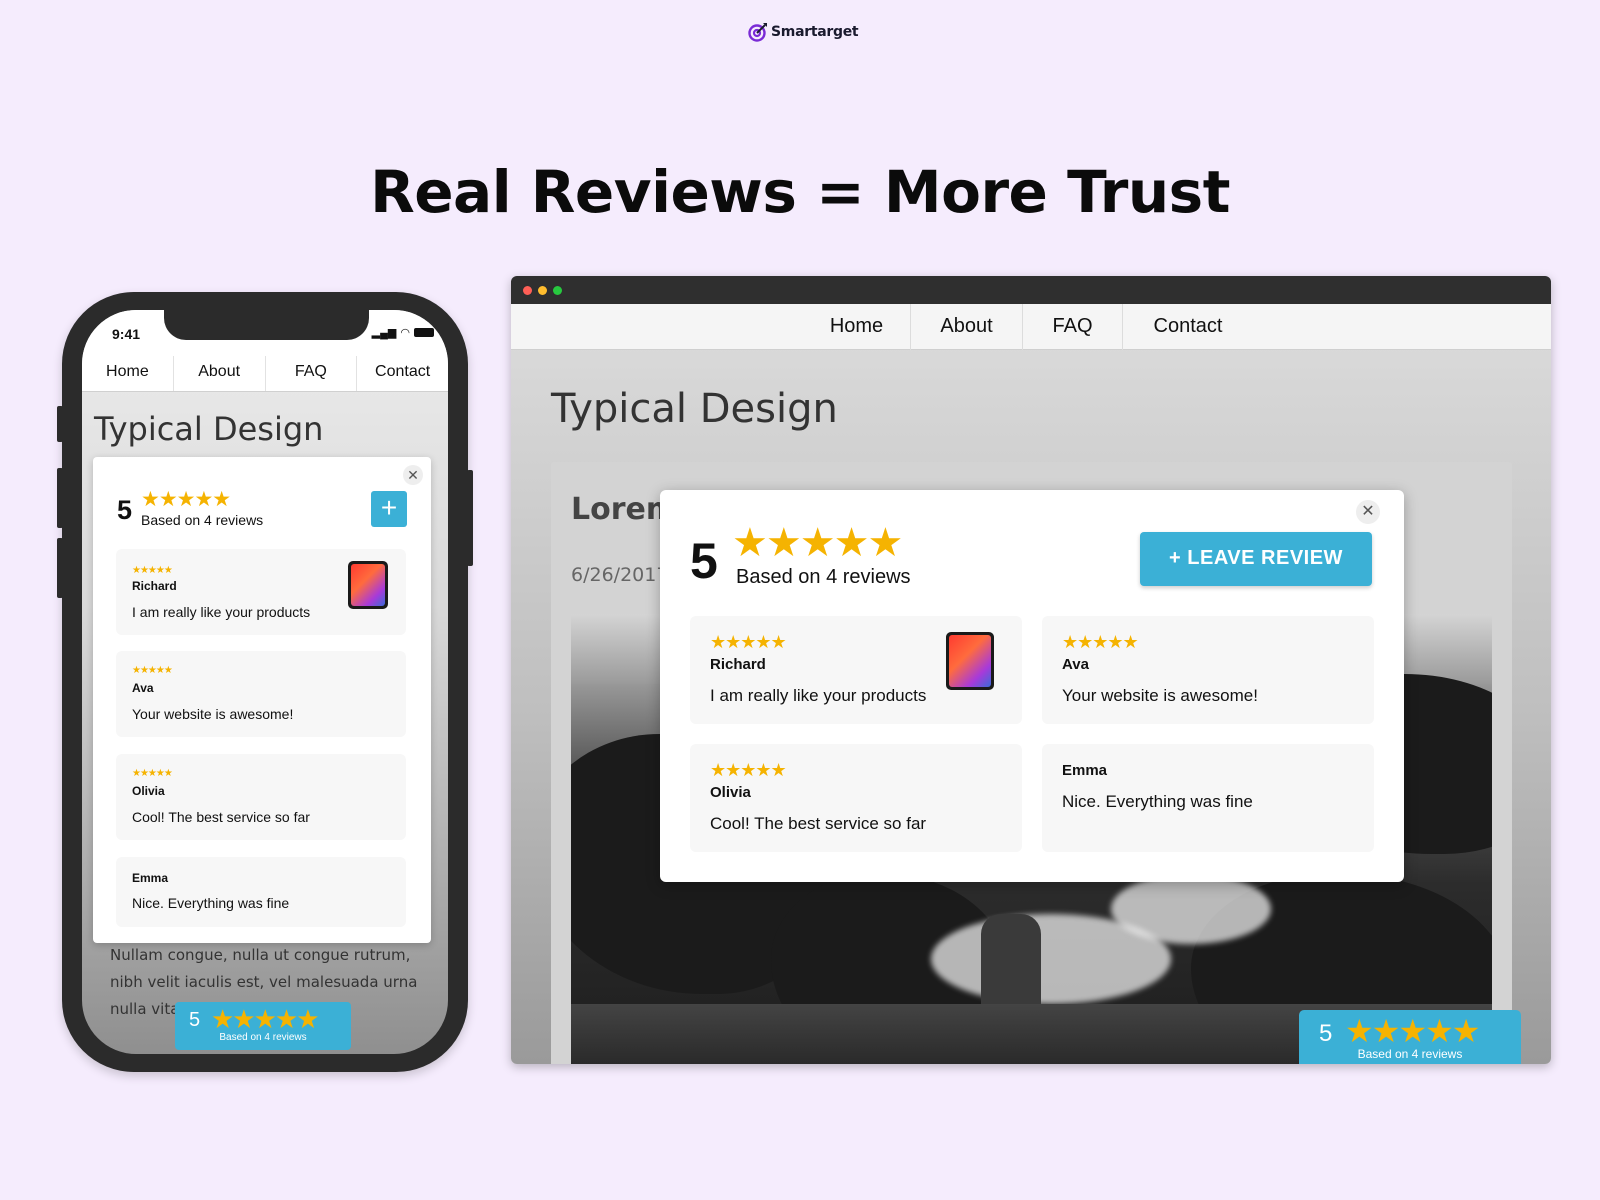 The image size is (1600, 1200). I want to click on phone-volume-down, so click(60, 568).